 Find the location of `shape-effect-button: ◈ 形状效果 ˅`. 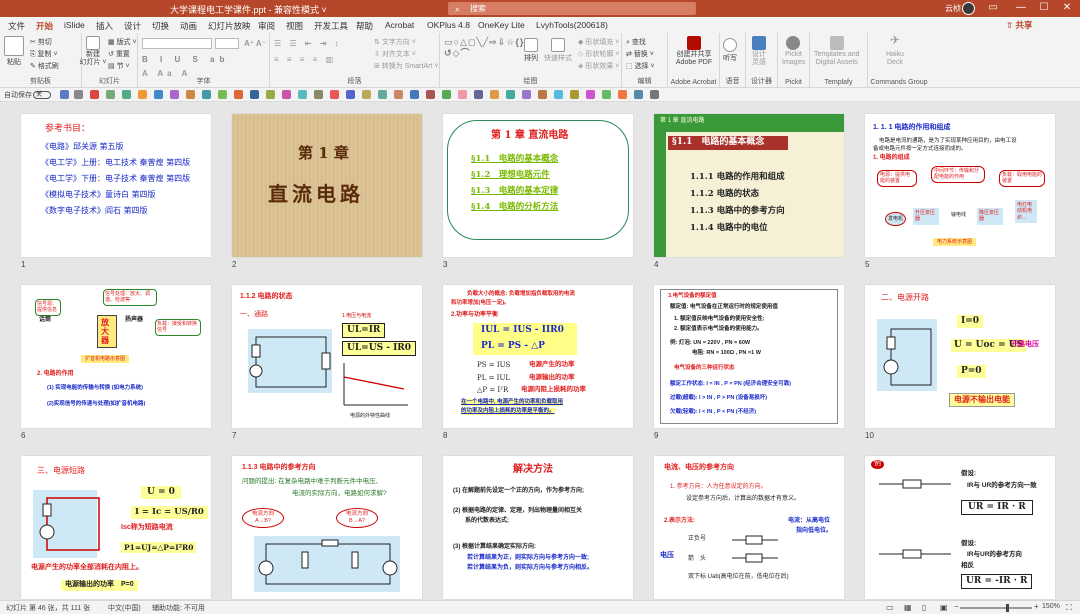

shape-effect-button: ◈ 形状效果 ˅ is located at coordinates (598, 66).